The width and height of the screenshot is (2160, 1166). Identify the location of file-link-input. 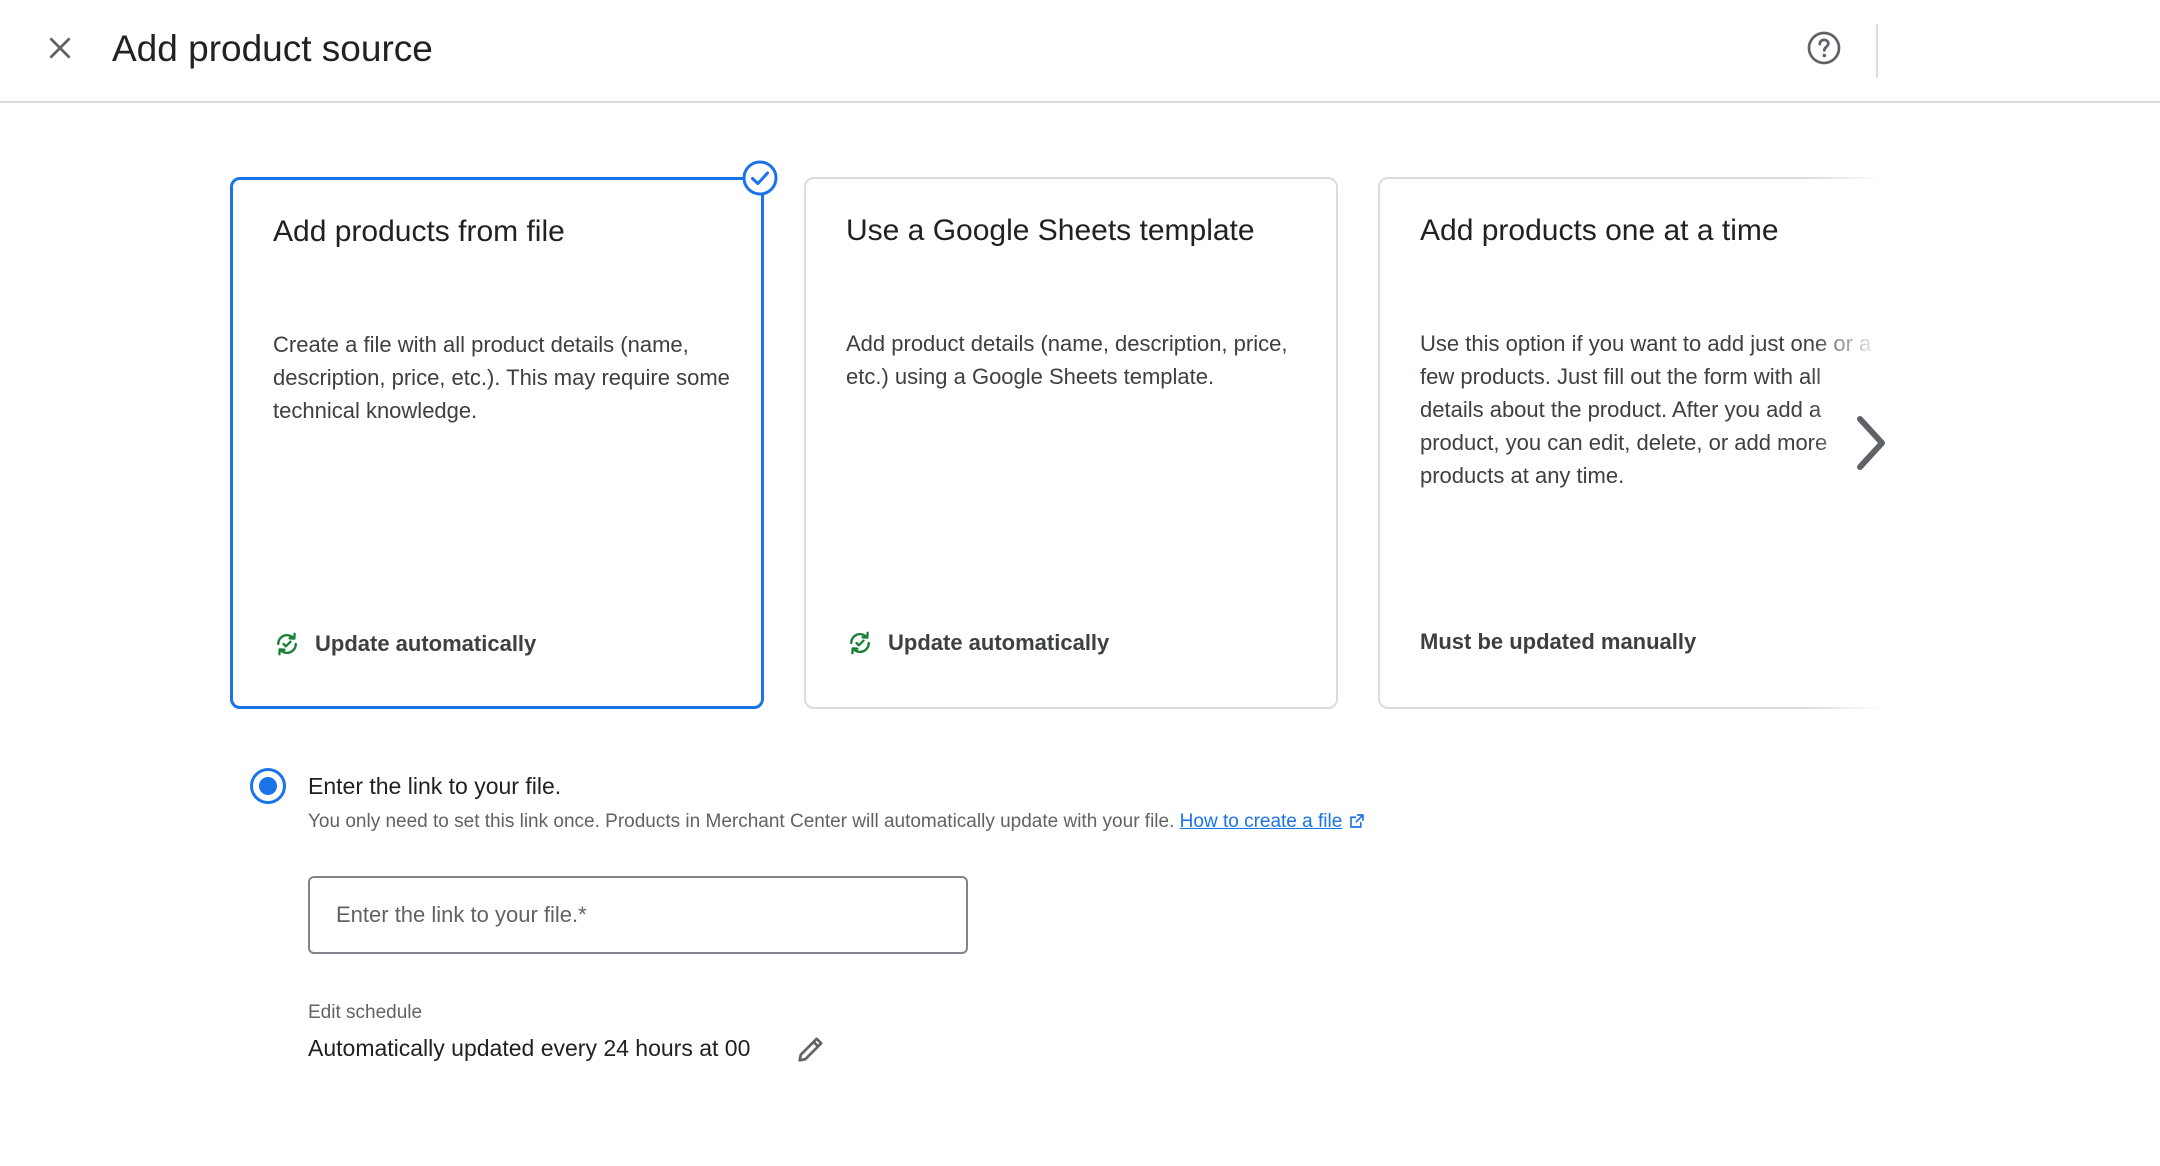
(638, 915).